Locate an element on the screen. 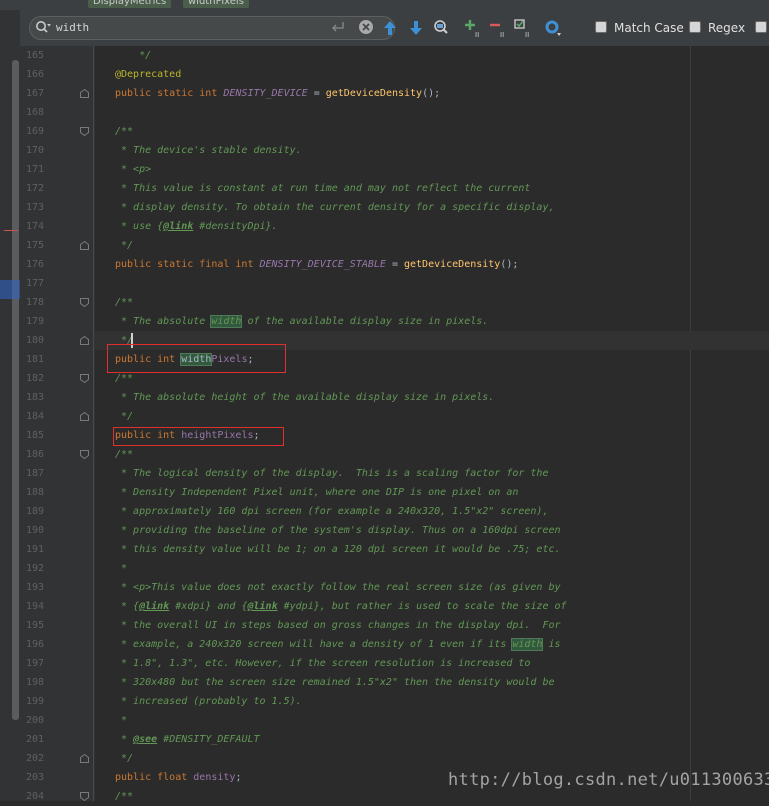 This screenshot has height=806, width=769. code-token: public static final int is located at coordinates (187, 264).